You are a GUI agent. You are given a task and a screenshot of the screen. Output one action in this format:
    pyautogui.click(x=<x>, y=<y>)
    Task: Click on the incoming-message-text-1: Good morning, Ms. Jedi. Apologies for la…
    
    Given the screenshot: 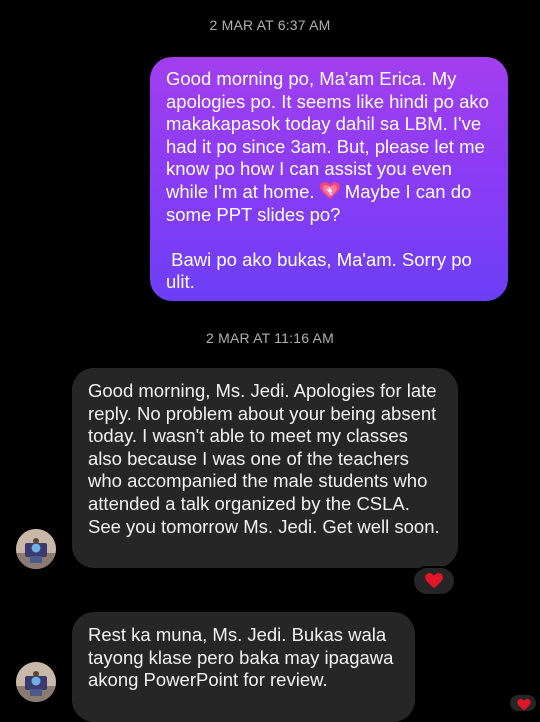 What is the action you would take?
    pyautogui.click(x=265, y=458)
    